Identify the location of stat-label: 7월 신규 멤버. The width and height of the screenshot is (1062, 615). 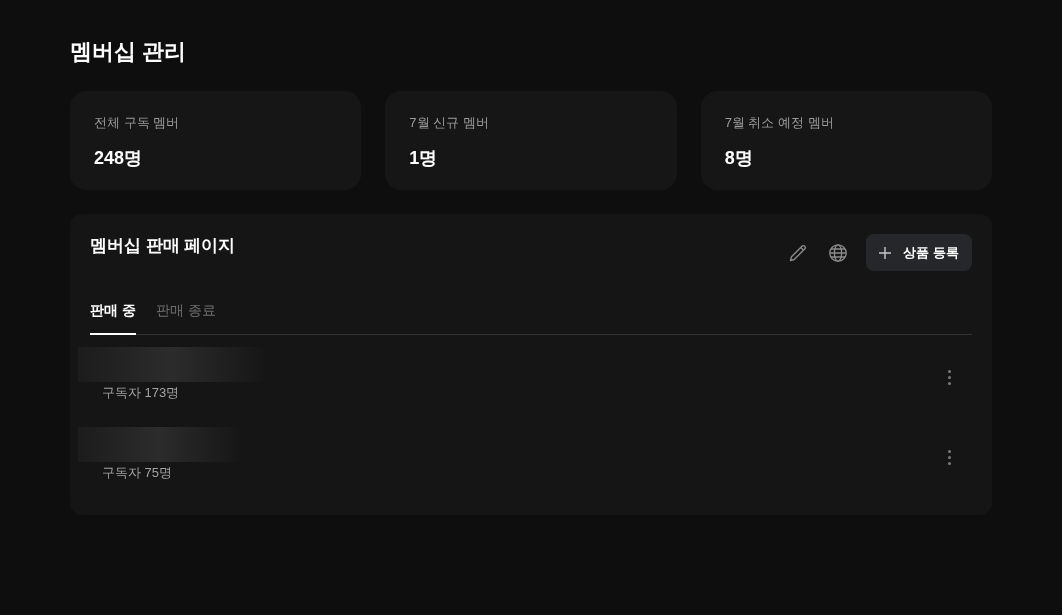
(449, 123).